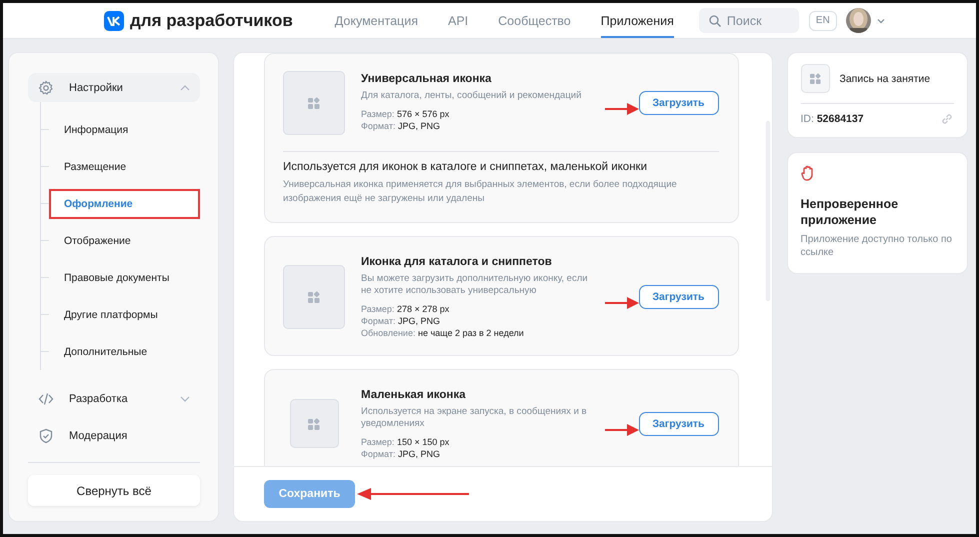 This screenshot has width=979, height=537. What do you see at coordinates (423, 114) in the screenshot?
I see `meta-value: 576 × 576 px` at bounding box center [423, 114].